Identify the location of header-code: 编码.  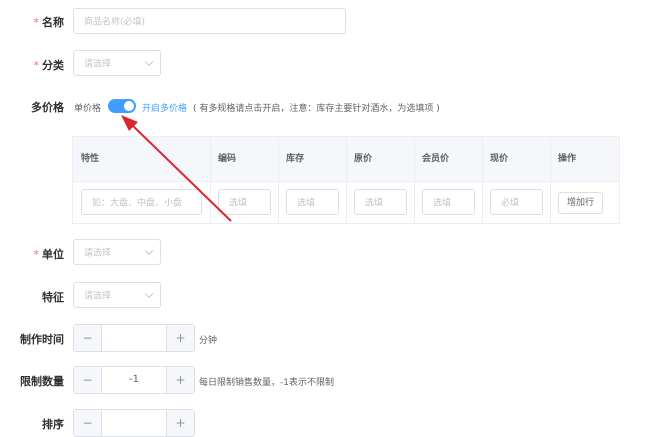
(227, 159).